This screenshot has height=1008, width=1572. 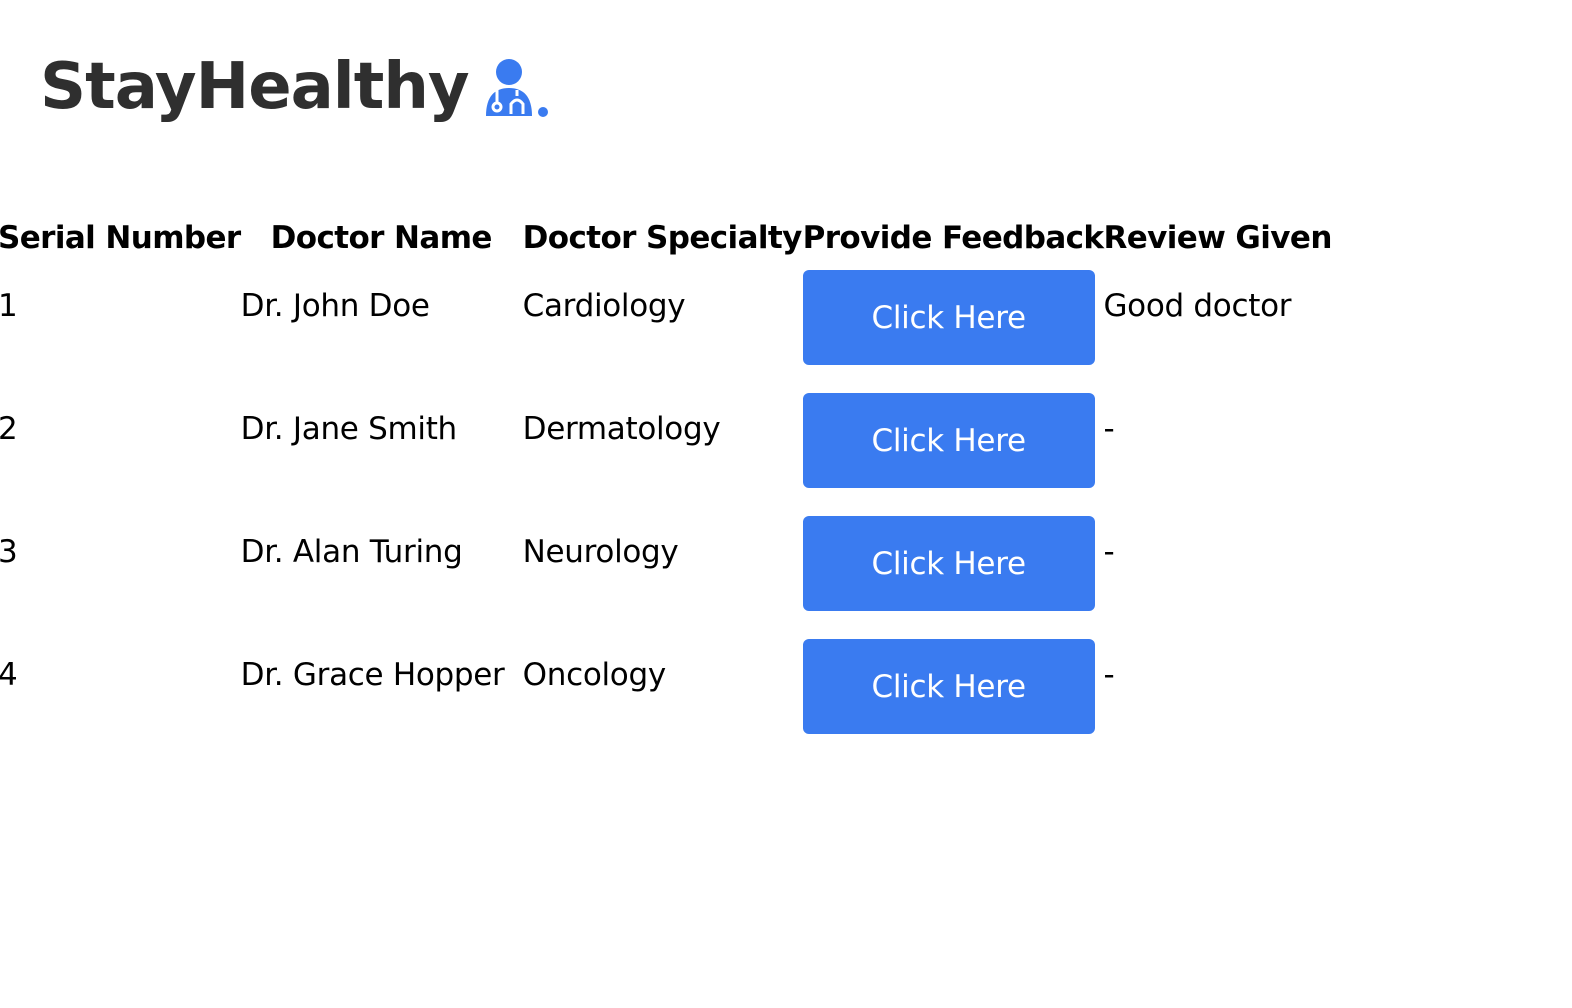 I want to click on table-row: 3 Dr. Alan Turing Neurology Click Here -, so click(x=681, y=577).